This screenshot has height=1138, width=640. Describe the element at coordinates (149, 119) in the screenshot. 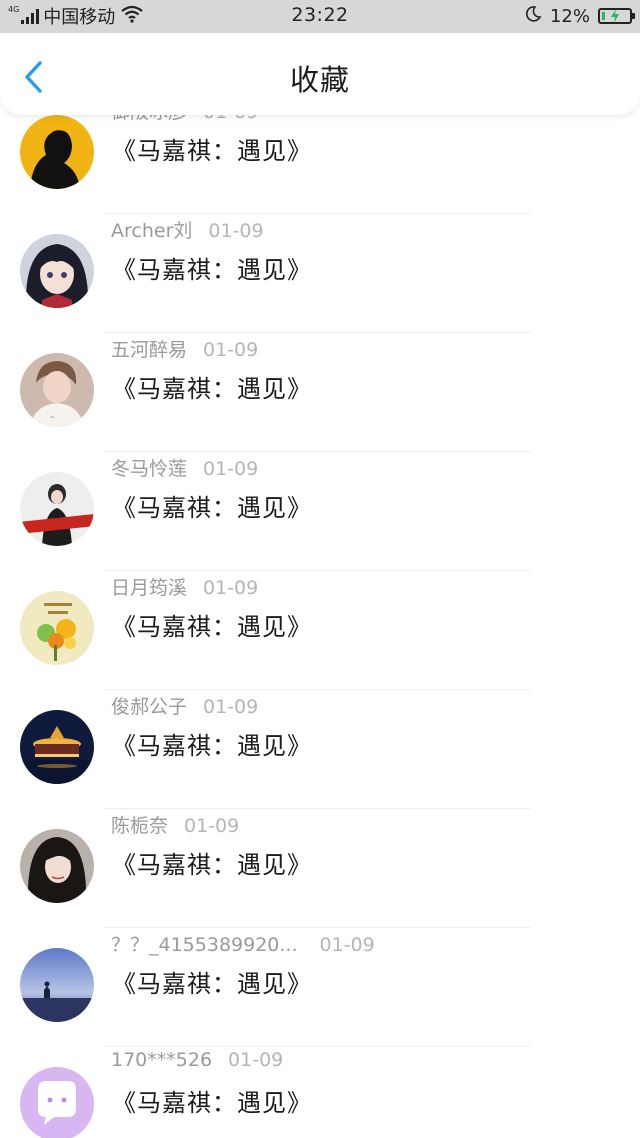

I see `user-name: 御阪冰彦` at that location.